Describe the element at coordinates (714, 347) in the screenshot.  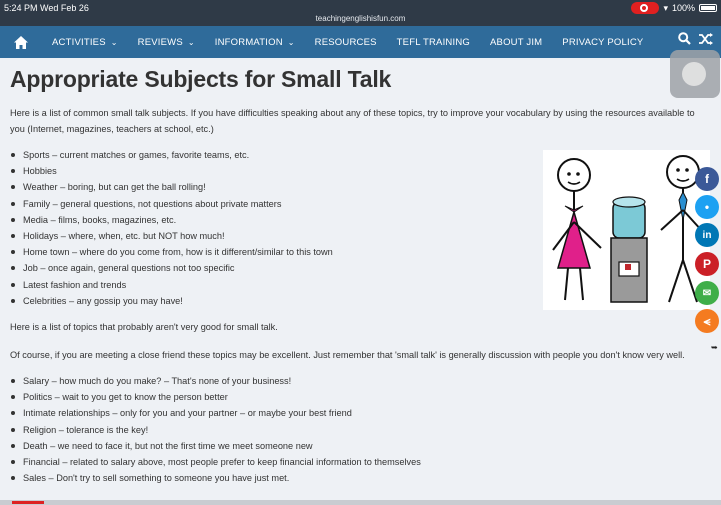
I see `collapse-share-arrow-icon: ➥` at that location.